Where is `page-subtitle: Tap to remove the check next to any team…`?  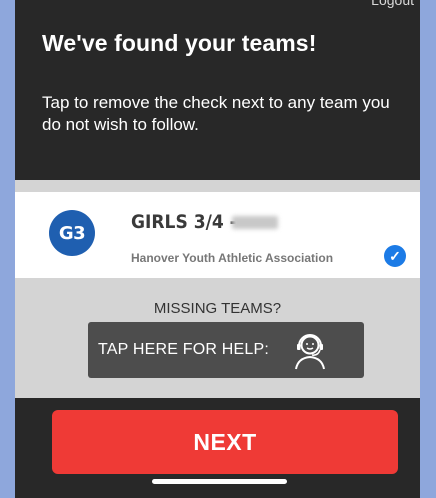
page-subtitle: Tap to remove the check next to any team… is located at coordinates (216, 113).